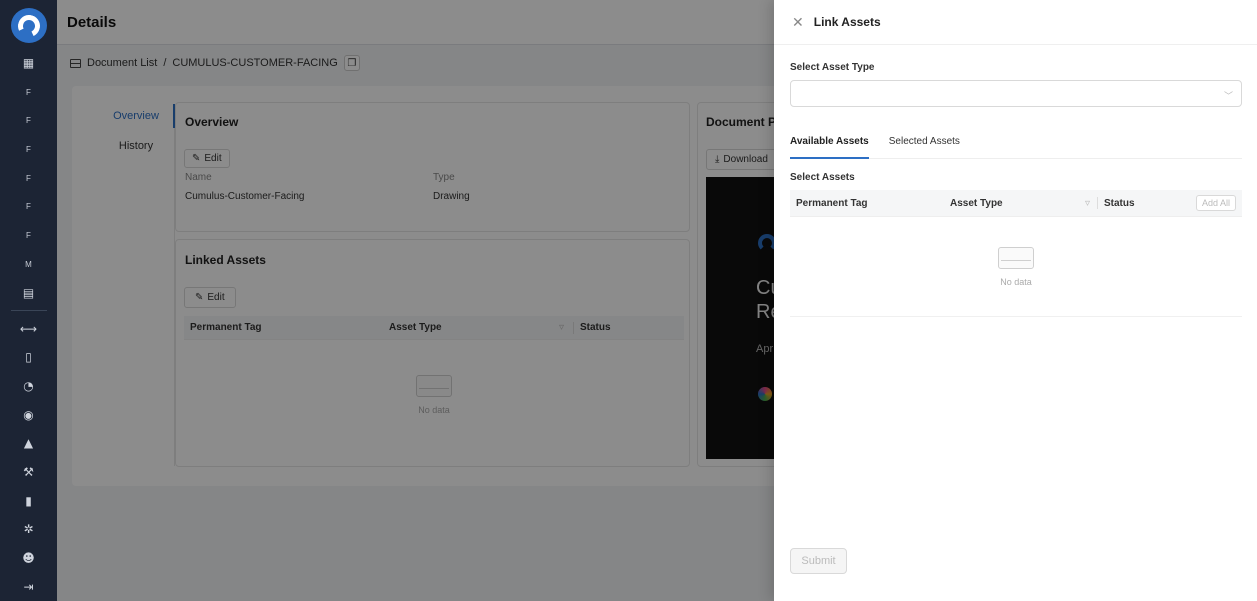 This screenshot has height=601, width=1257. Describe the element at coordinates (1015, 22) in the screenshot. I see `drawer-header: ✕ Link Assets` at that location.